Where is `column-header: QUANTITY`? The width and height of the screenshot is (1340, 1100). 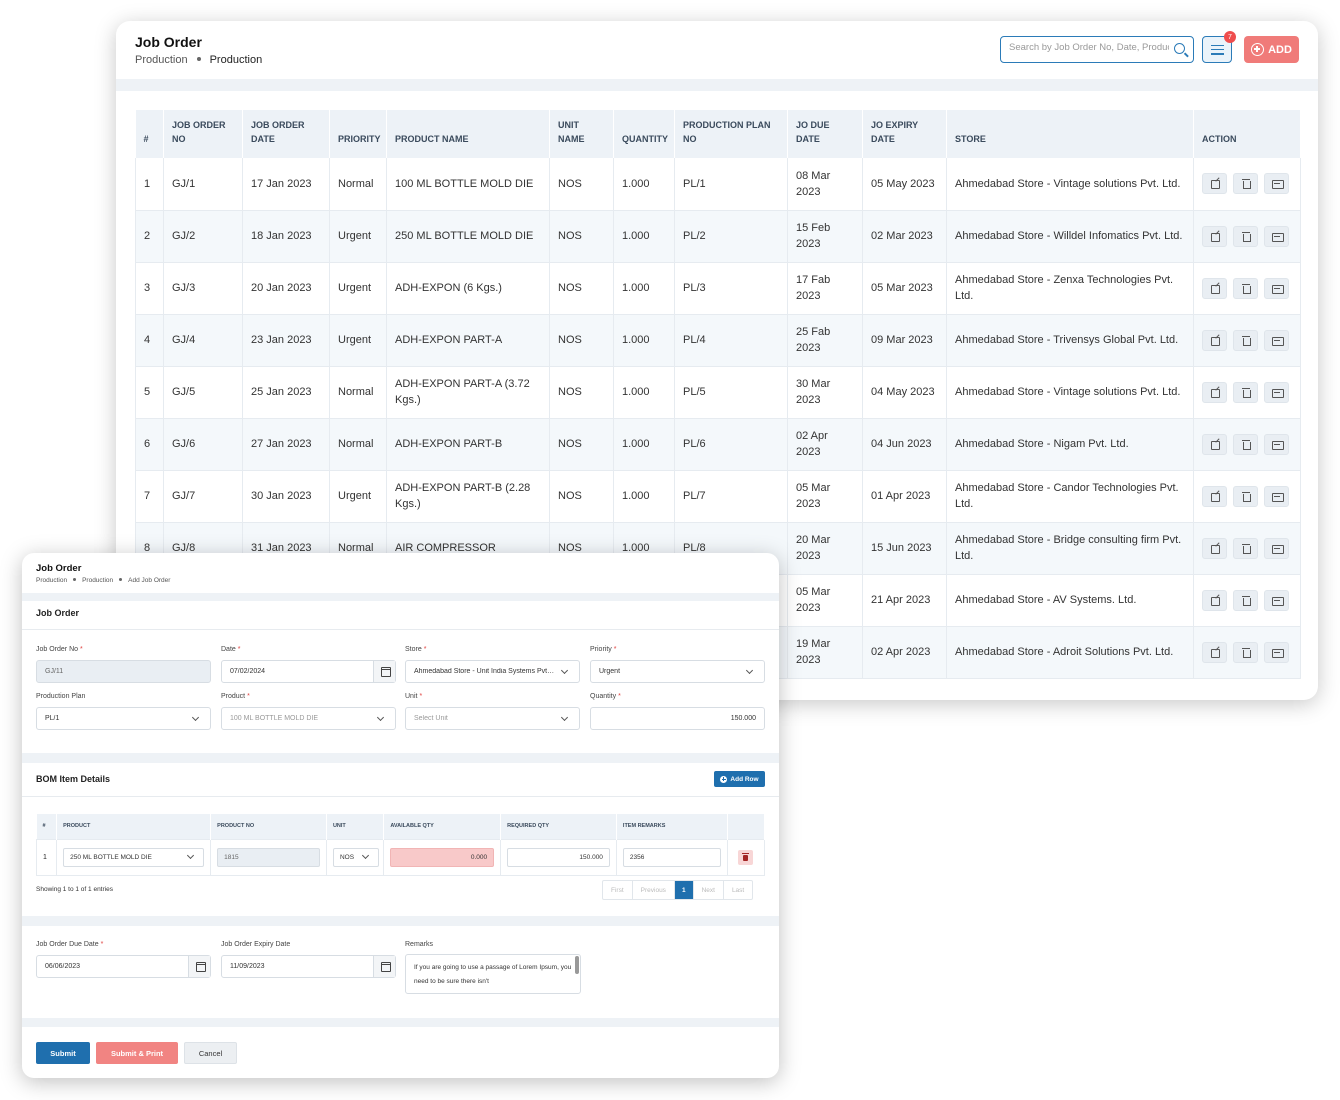
column-header: QUANTITY is located at coordinates (644, 134).